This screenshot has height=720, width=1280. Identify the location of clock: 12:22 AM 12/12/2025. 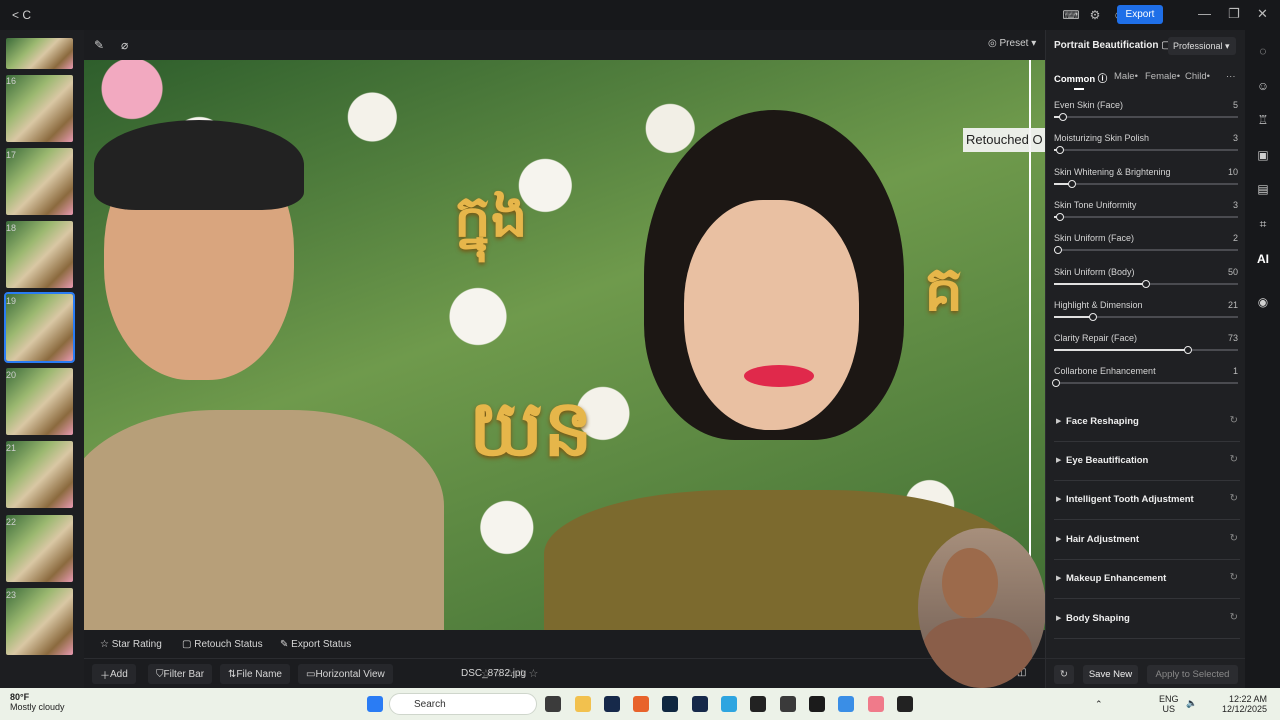
(1244, 704).